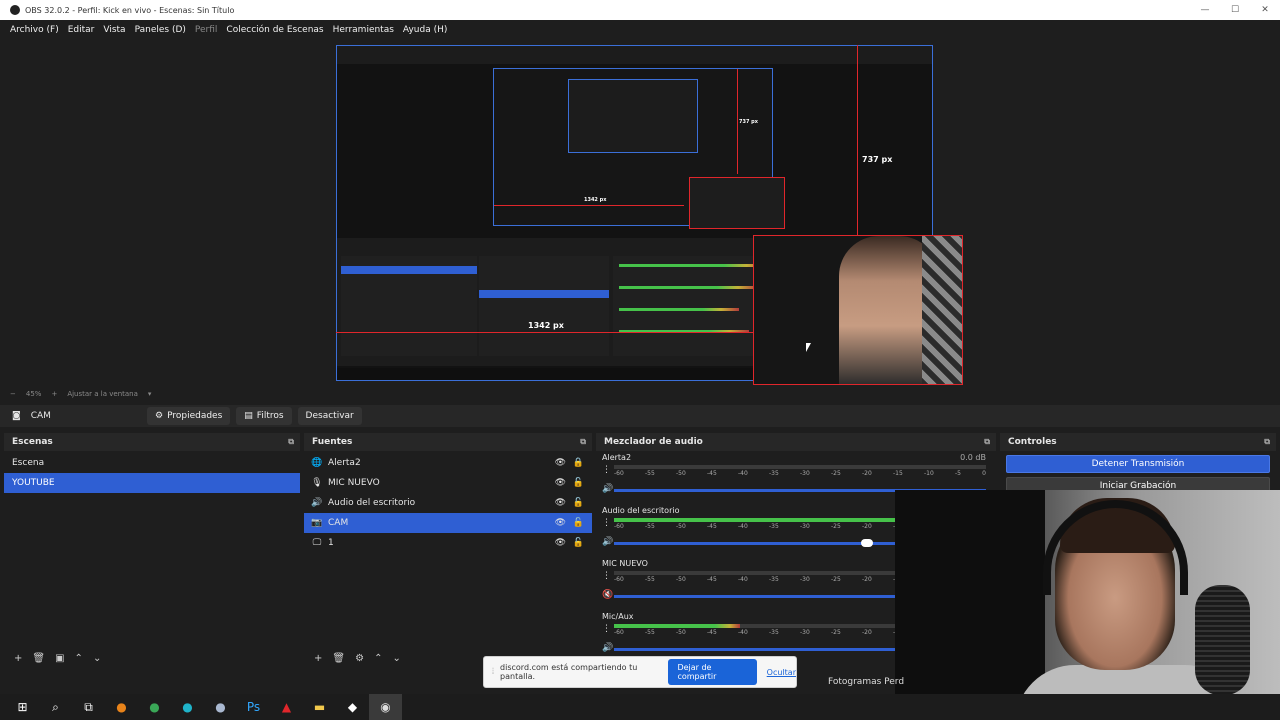 This screenshot has width=1280, height=720. What do you see at coordinates (160, 30) in the screenshot?
I see `menu-paneles: Paneles (D)` at bounding box center [160, 30].